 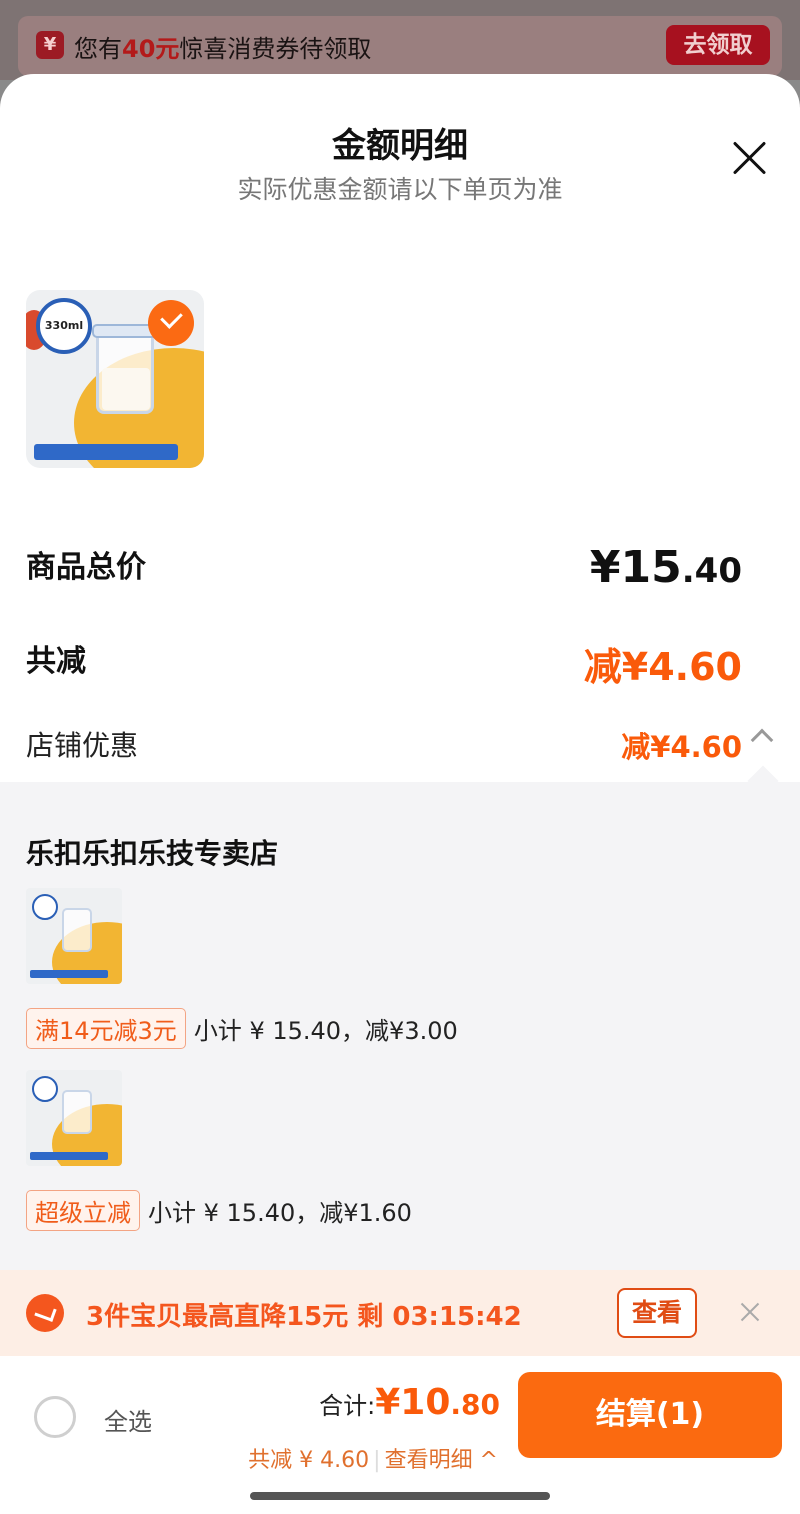 I want to click on select-all-label: 全选, so click(x=128, y=1419).